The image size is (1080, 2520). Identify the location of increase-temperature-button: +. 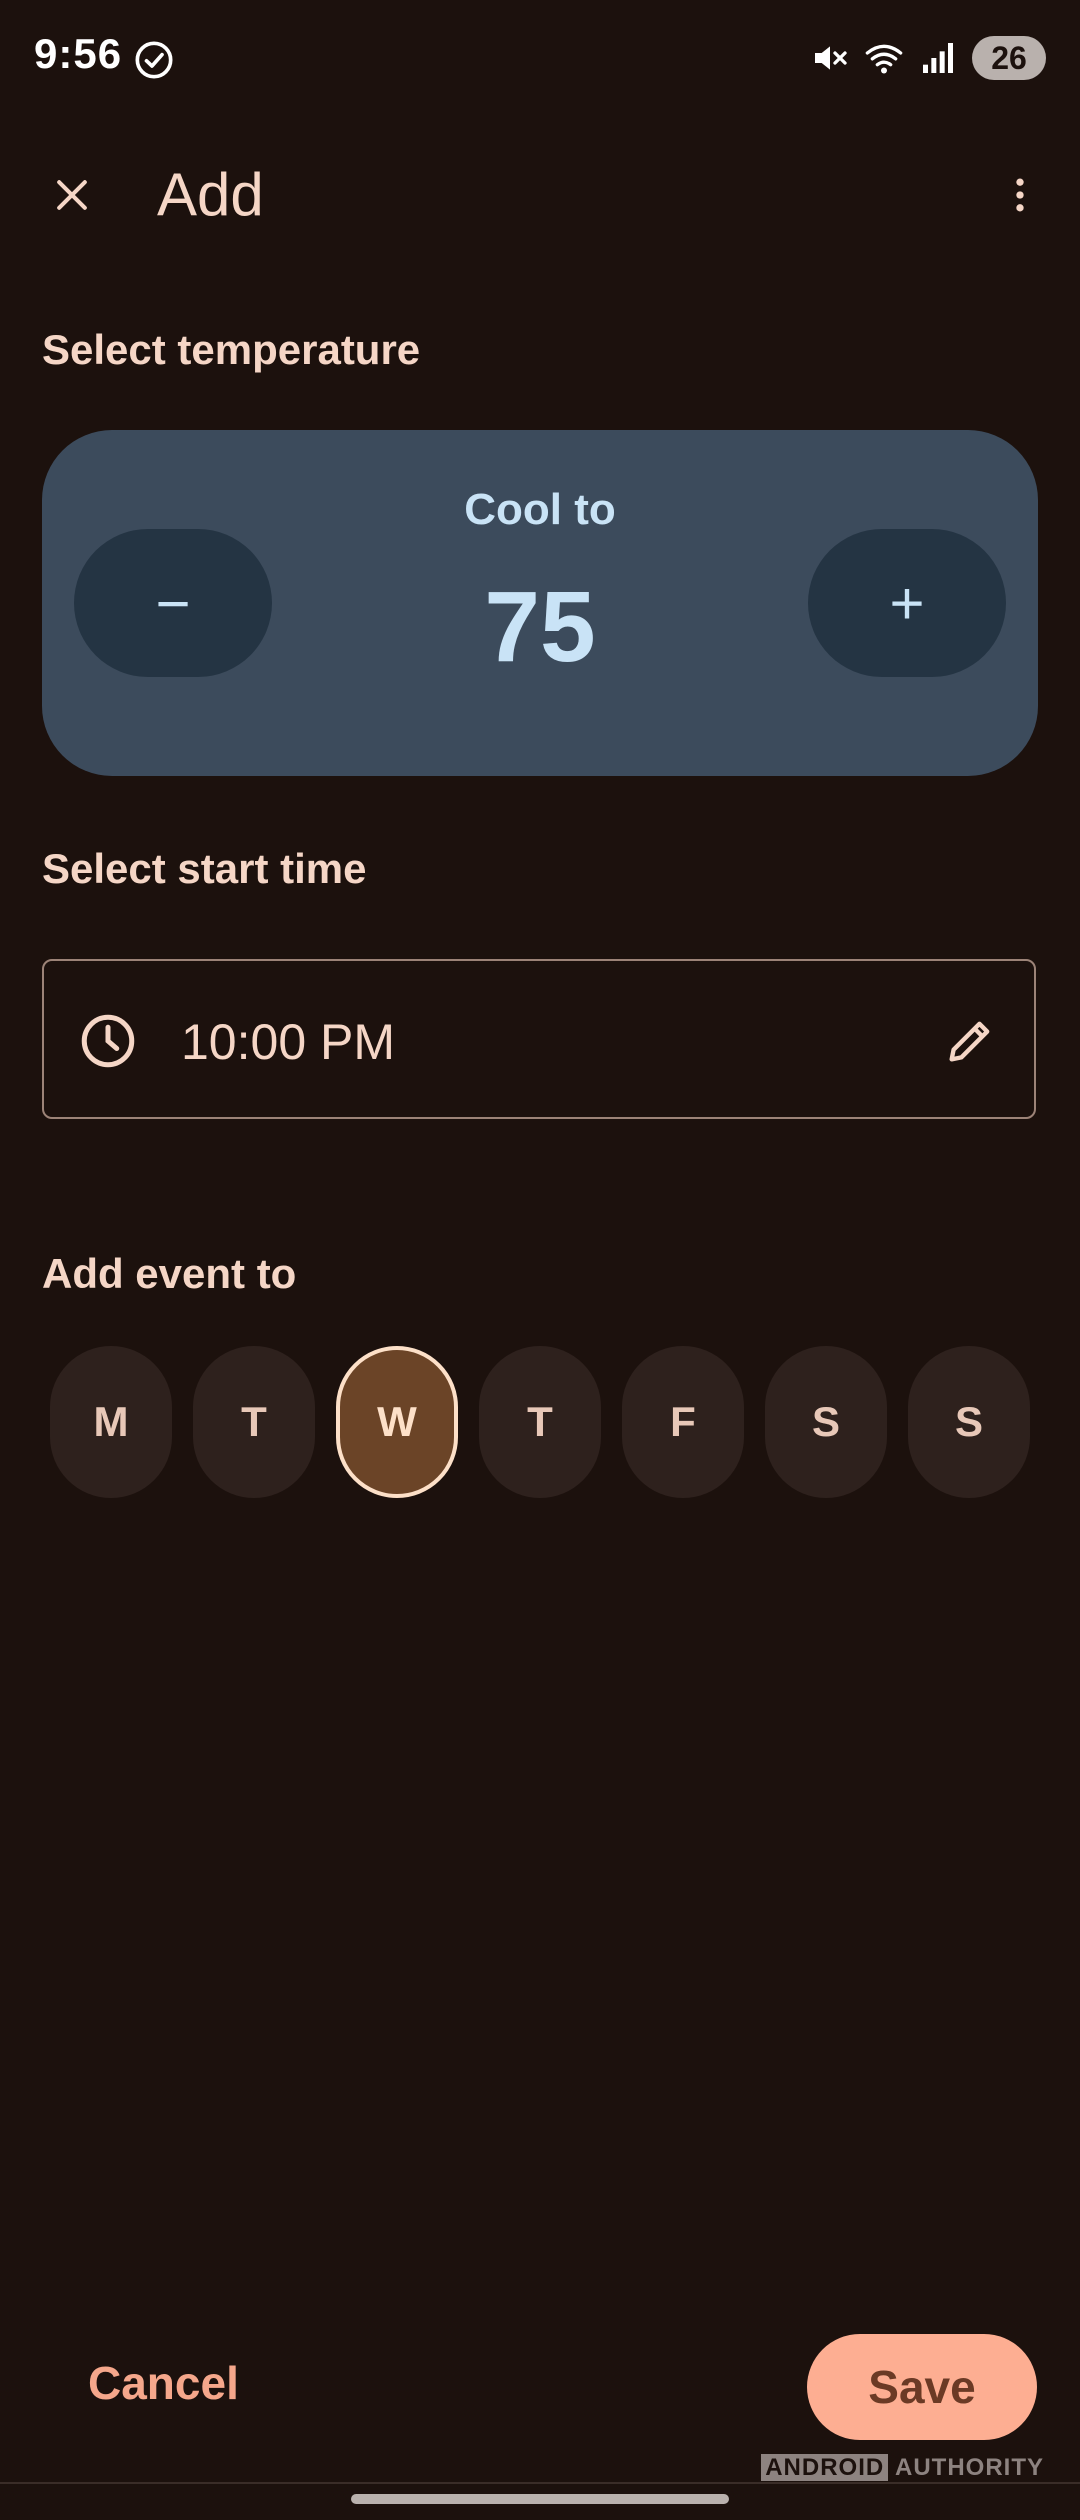
(907, 603).